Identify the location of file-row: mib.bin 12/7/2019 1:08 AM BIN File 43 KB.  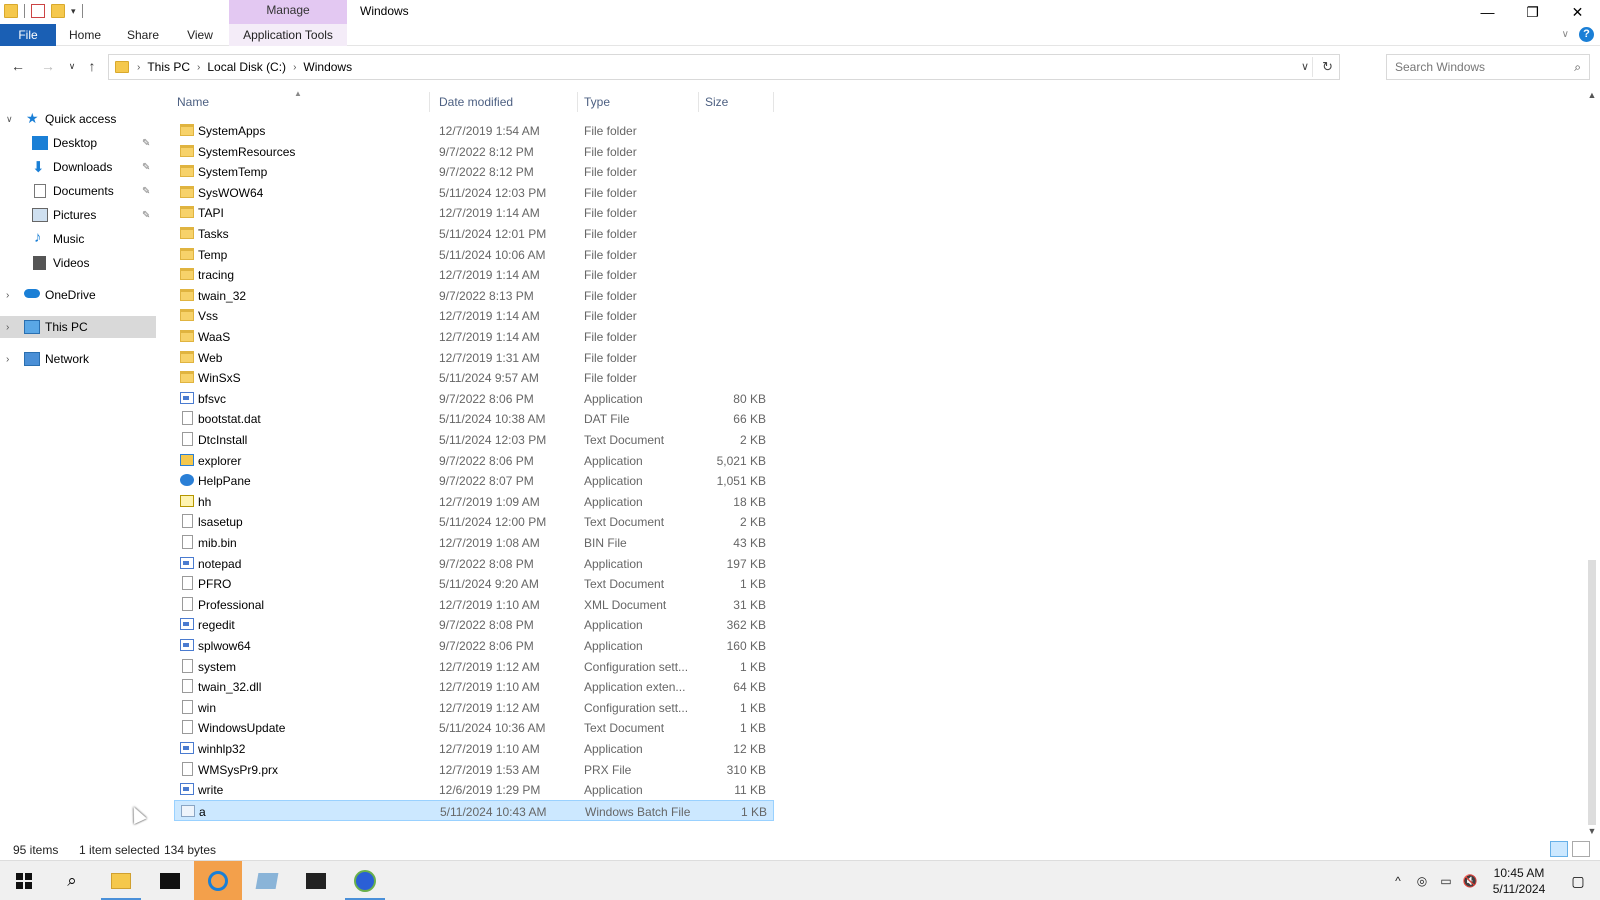
(474, 542).